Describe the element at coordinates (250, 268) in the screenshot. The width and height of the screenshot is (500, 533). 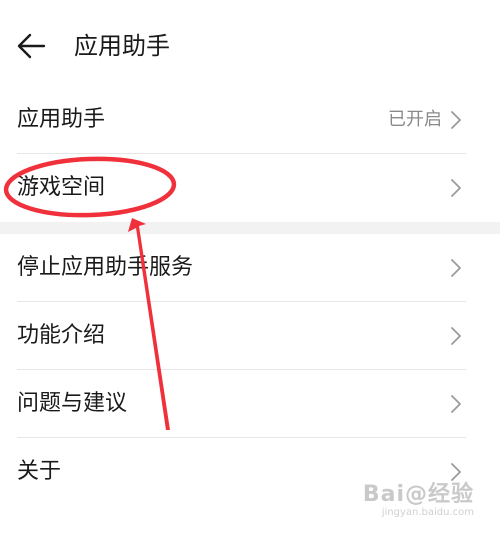
I see `row-stop-service: 停止应用助手服务` at that location.